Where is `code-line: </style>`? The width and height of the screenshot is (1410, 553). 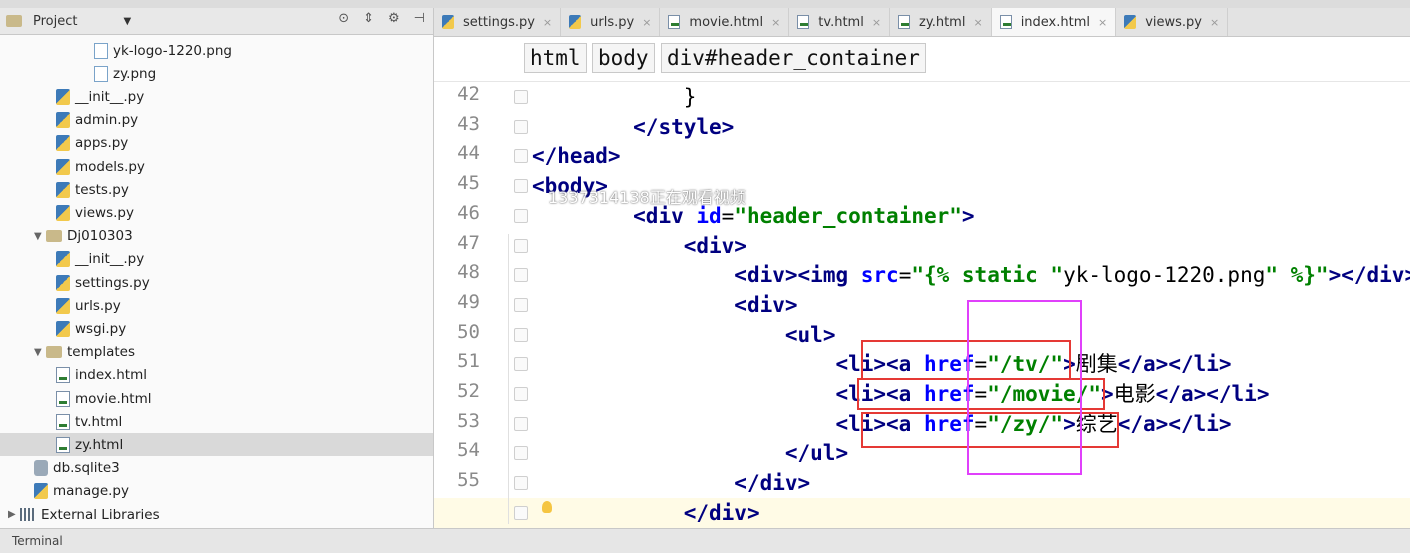
code-line: </style> is located at coordinates (584, 127).